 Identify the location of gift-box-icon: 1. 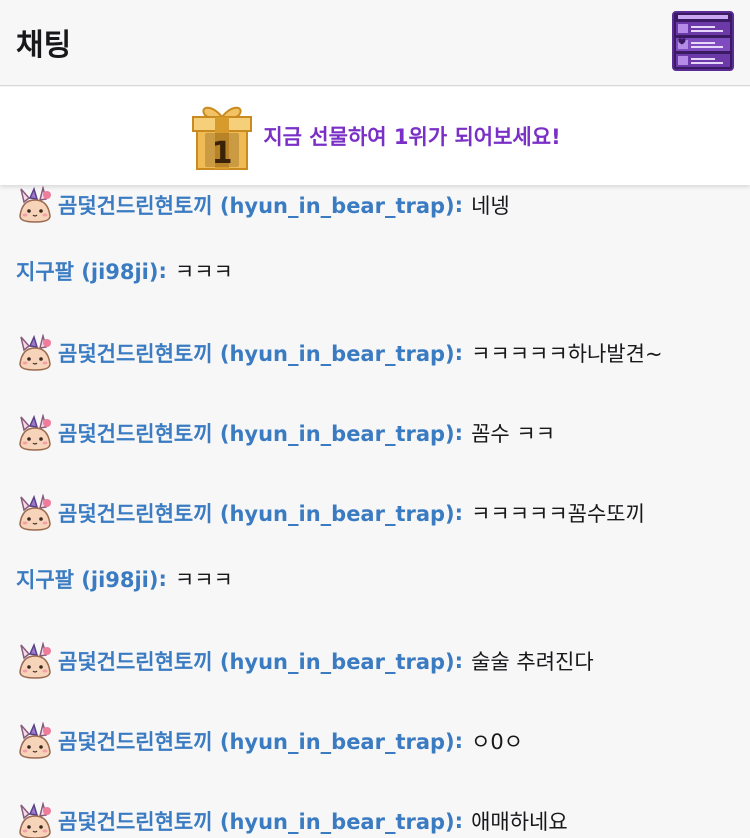
(222, 138).